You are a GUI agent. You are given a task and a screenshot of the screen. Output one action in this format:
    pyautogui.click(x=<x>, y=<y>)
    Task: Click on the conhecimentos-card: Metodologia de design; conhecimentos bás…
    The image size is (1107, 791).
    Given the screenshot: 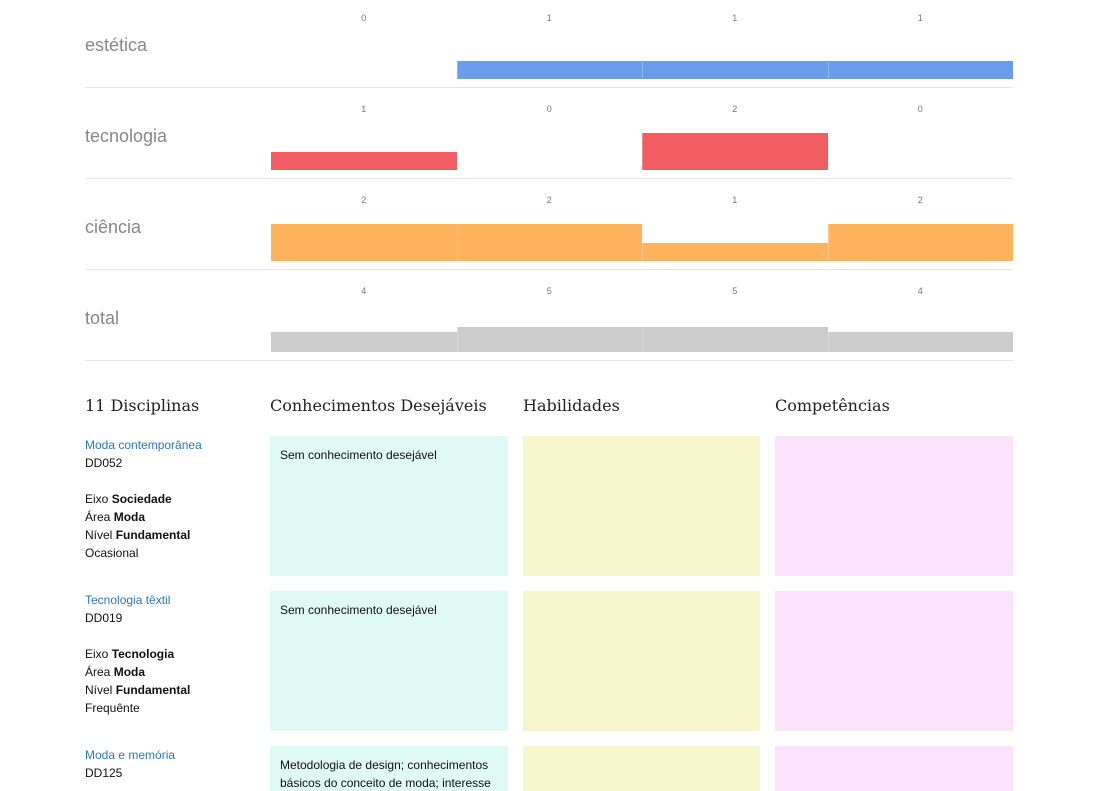 What is the action you would take?
    pyautogui.click(x=389, y=768)
    